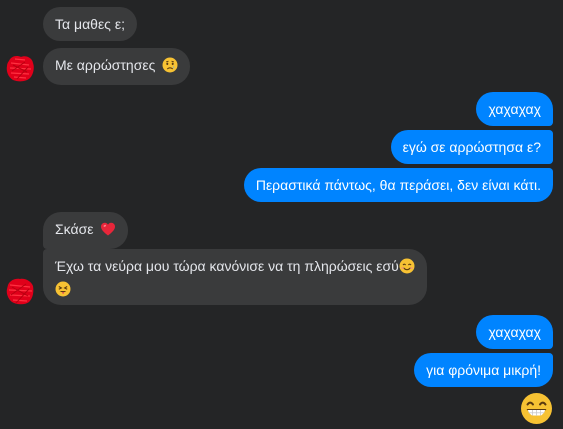  Describe the element at coordinates (536, 408) in the screenshot. I see `grinning-face-icon` at that location.